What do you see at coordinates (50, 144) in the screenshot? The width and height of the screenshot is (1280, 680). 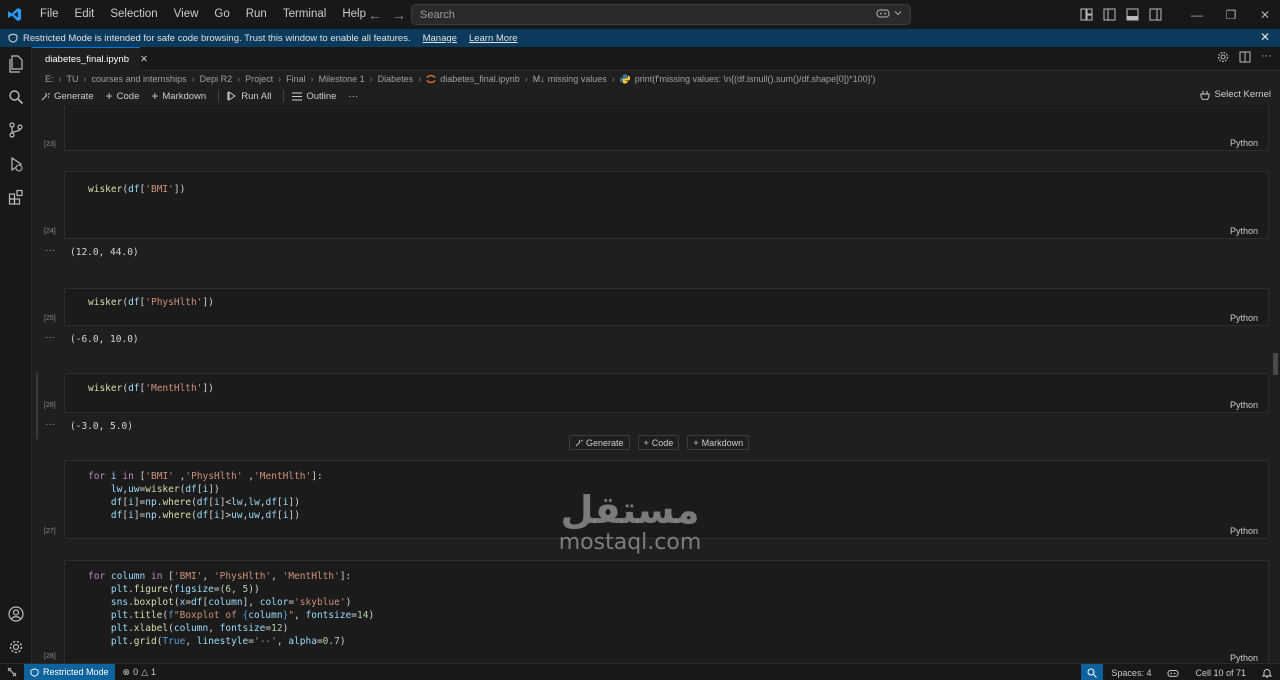 I see `execution-count: [23]` at bounding box center [50, 144].